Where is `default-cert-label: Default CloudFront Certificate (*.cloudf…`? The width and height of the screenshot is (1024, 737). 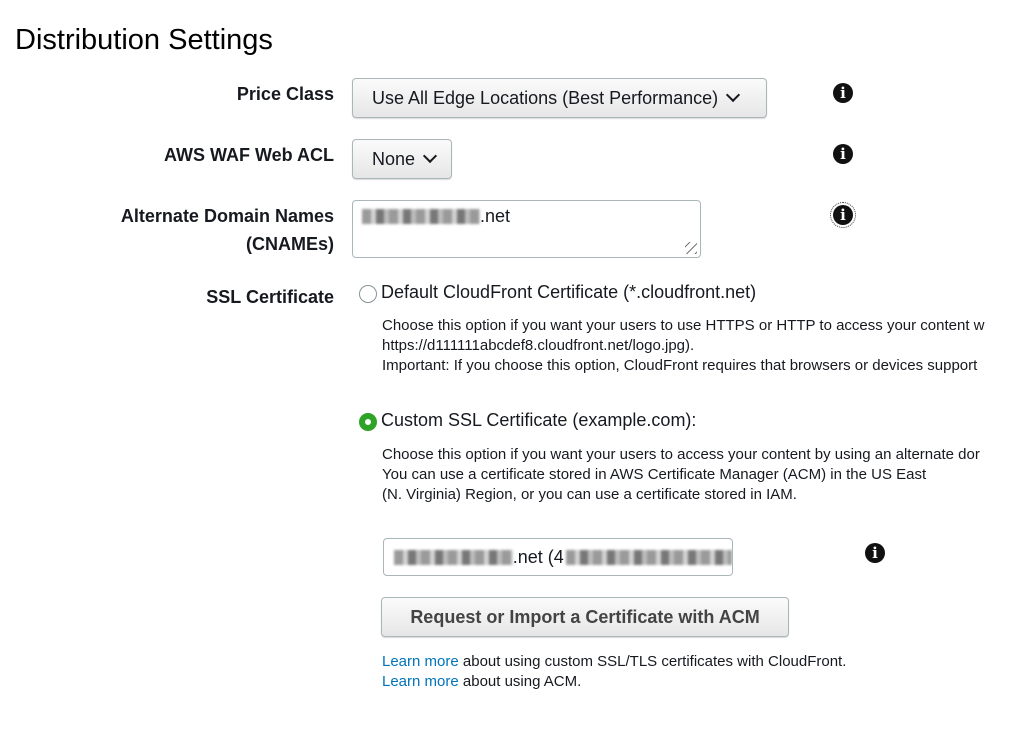 default-cert-label: Default CloudFront Certificate (*.cloudf… is located at coordinates (568, 292).